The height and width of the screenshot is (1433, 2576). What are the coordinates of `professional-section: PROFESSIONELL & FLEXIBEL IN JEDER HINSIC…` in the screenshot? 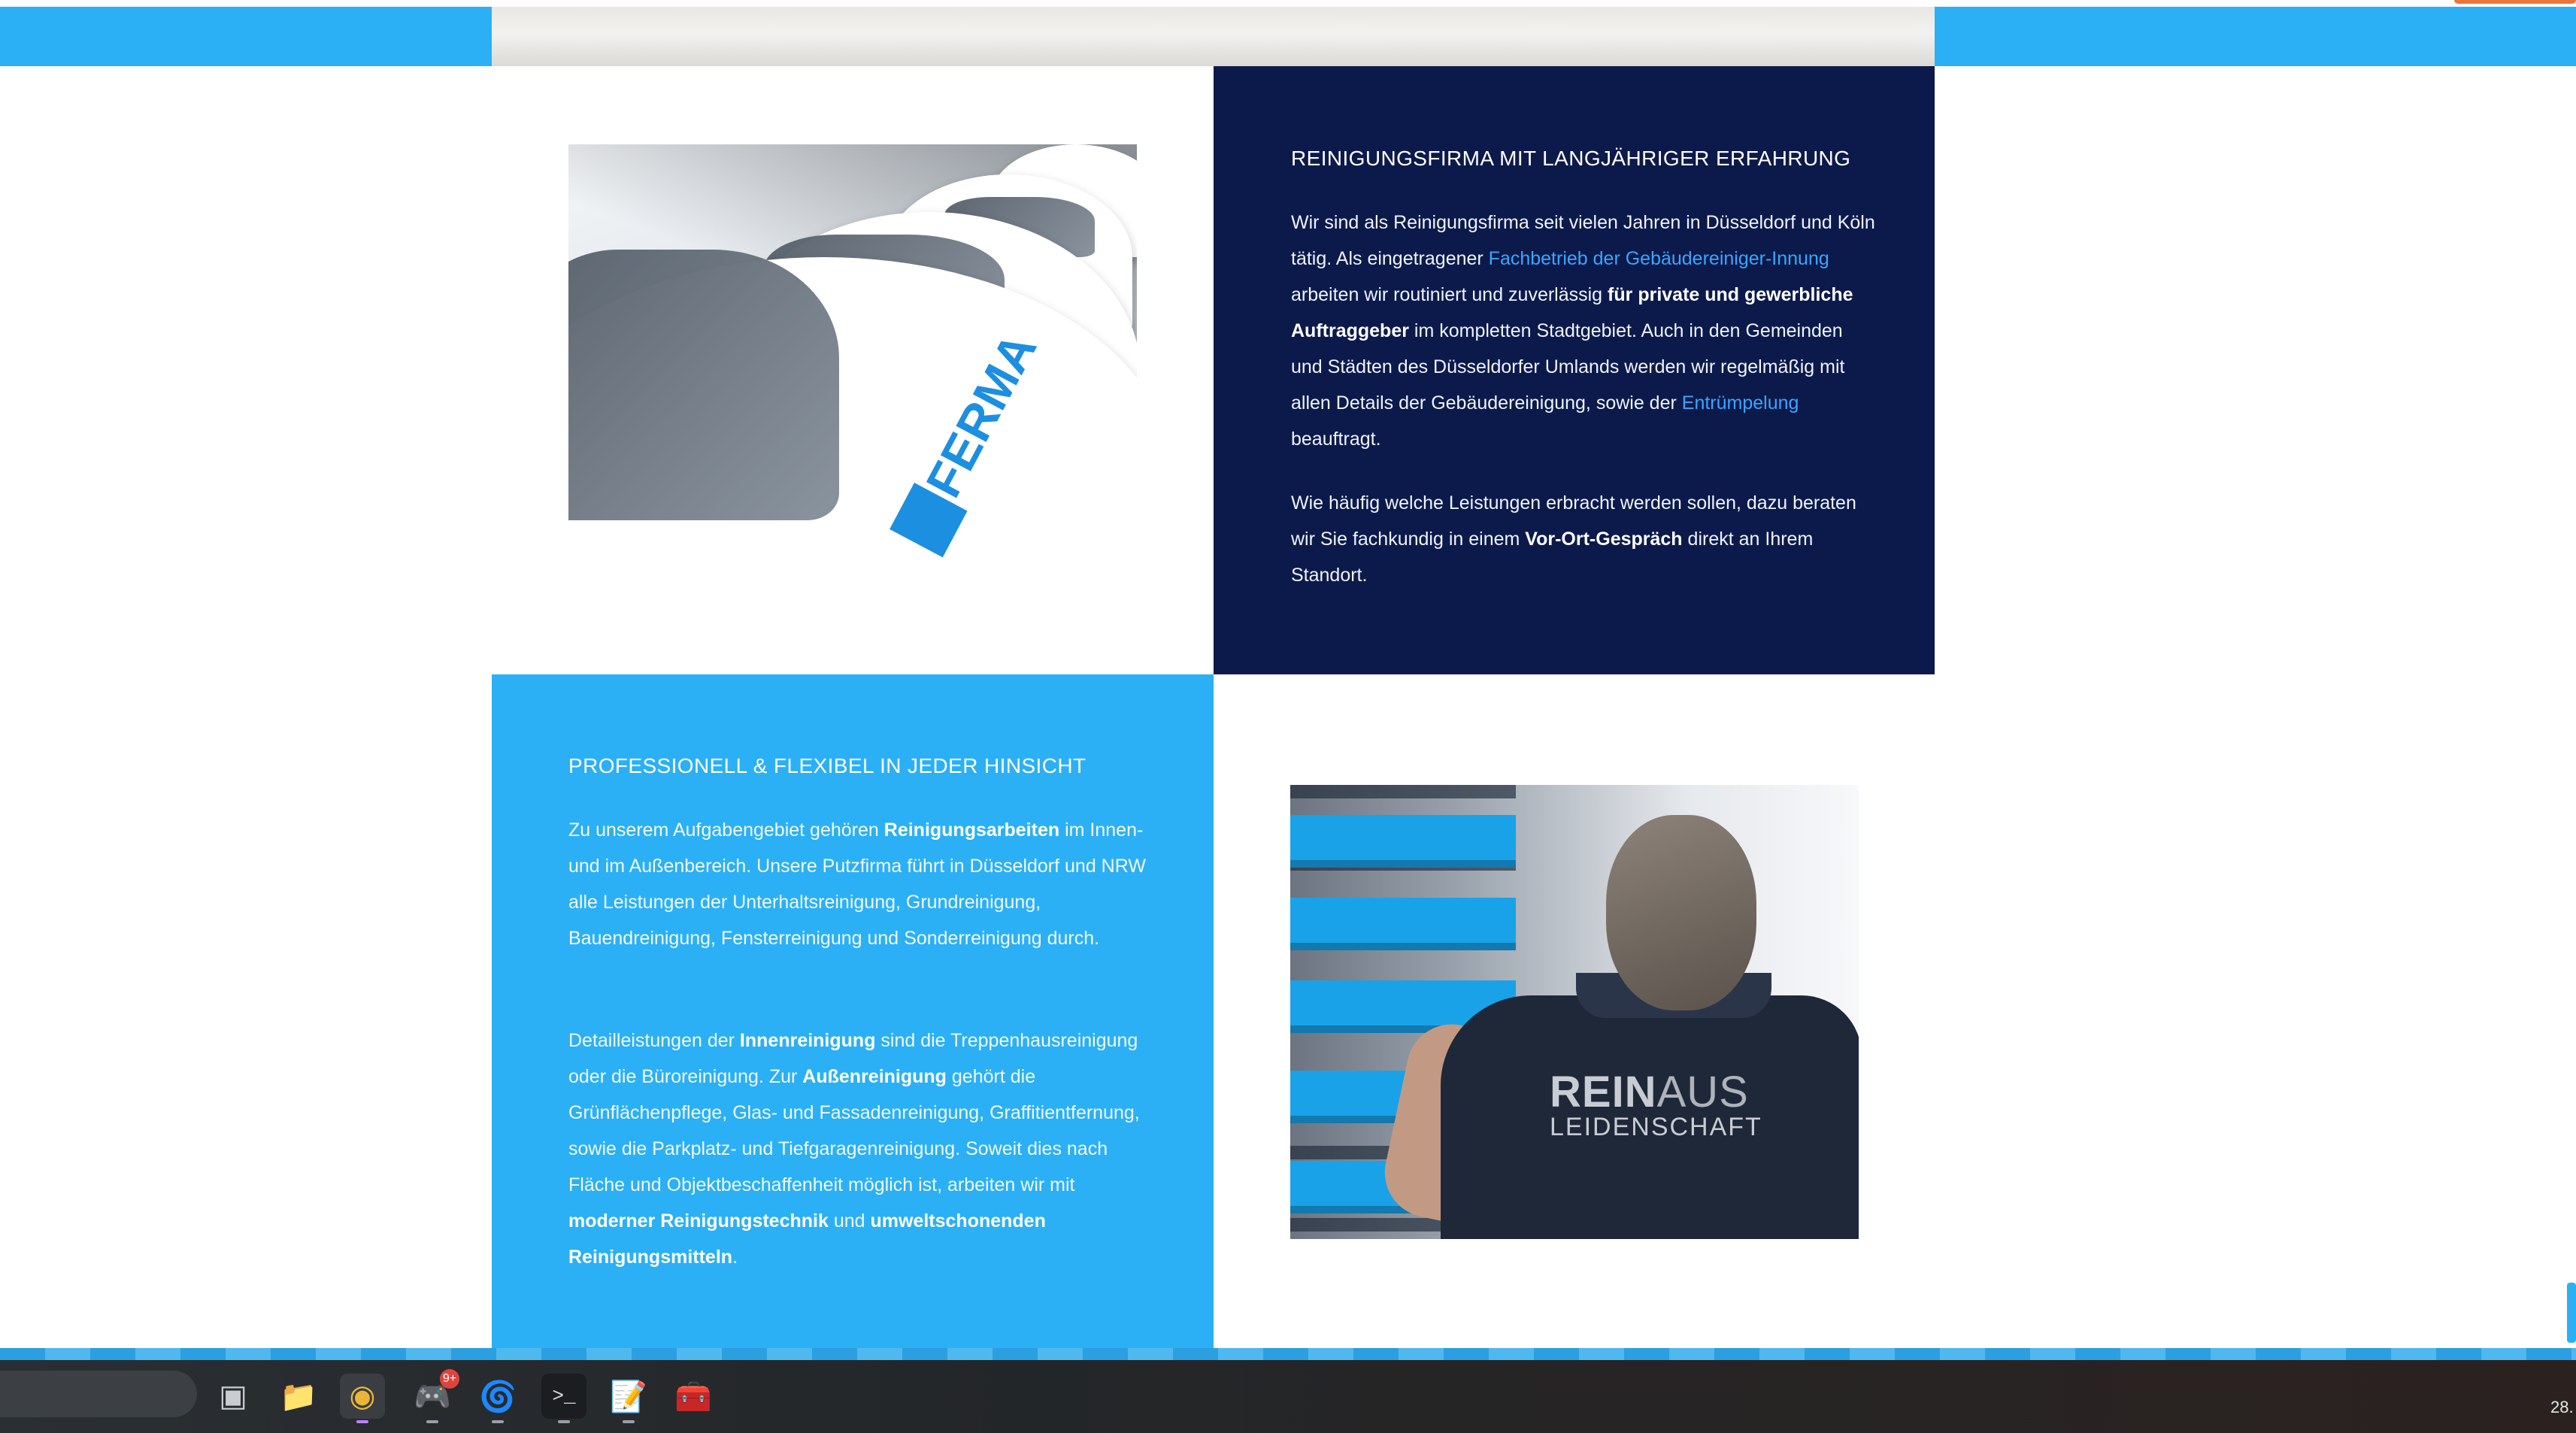 It's located at (853, 1011).